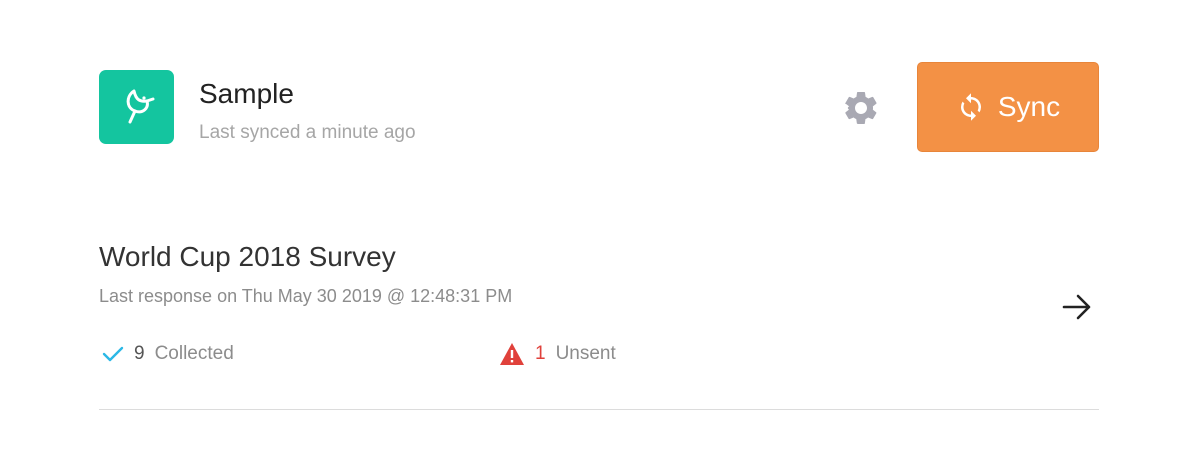 This screenshot has width=1182, height=455. Describe the element at coordinates (194, 353) in the screenshot. I see `collected-label: Collected` at that location.